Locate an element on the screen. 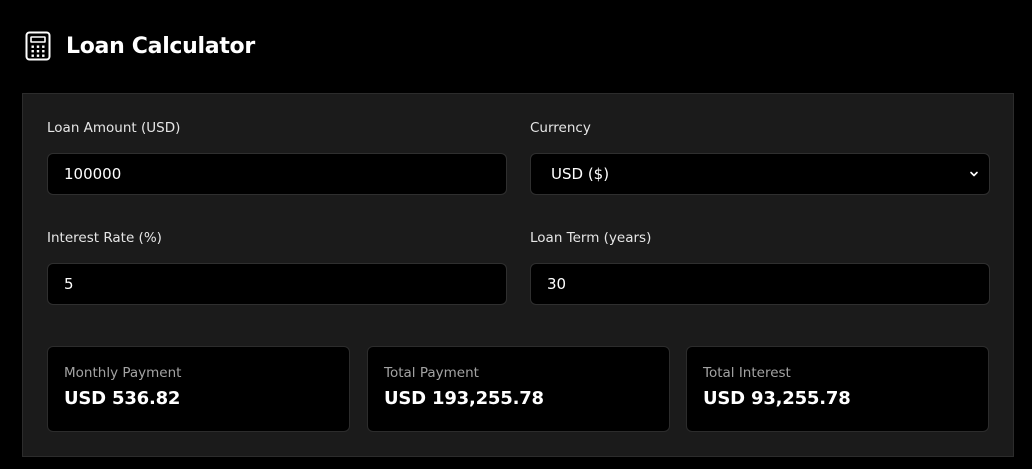 The height and width of the screenshot is (469, 1032). currency-field: Currency USD ($) is located at coordinates (760, 157).